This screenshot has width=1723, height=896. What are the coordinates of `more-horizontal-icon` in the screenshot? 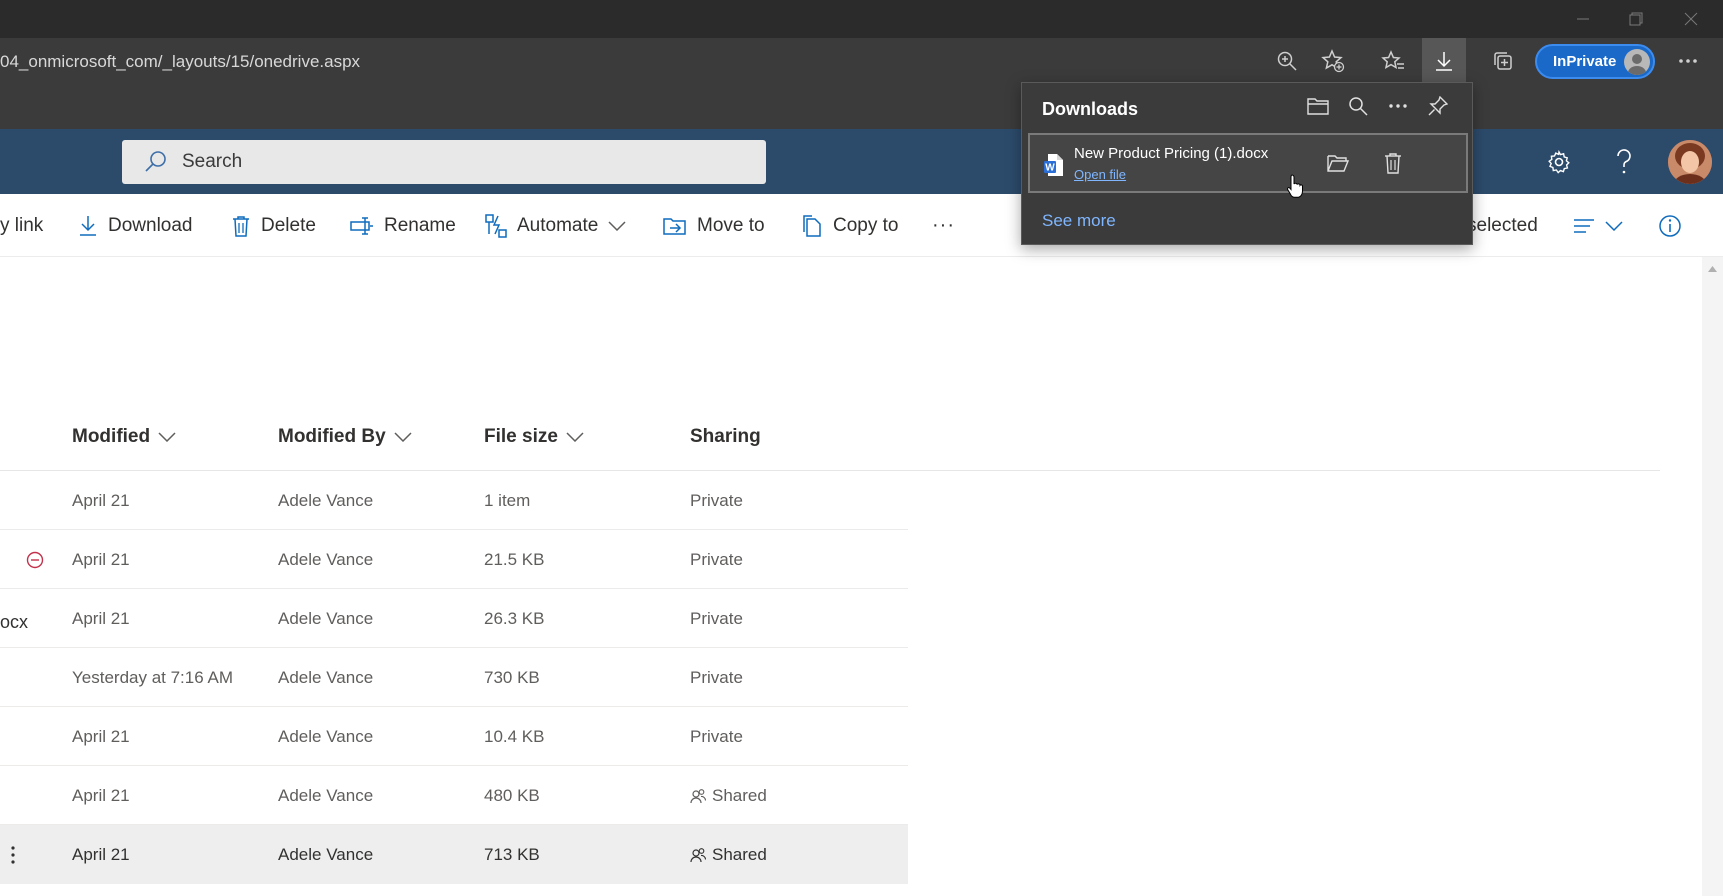 It's located at (1398, 106).